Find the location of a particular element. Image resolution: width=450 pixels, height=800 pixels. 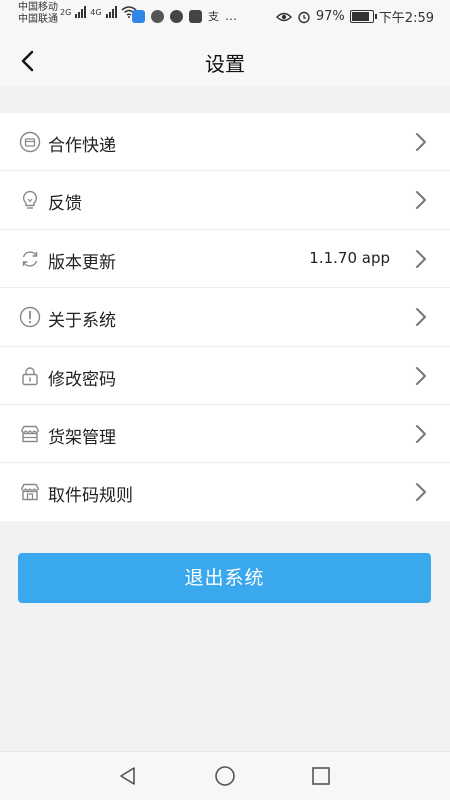

setting-item-version-update: 版本更新 1.1.70 app is located at coordinates (225, 259).